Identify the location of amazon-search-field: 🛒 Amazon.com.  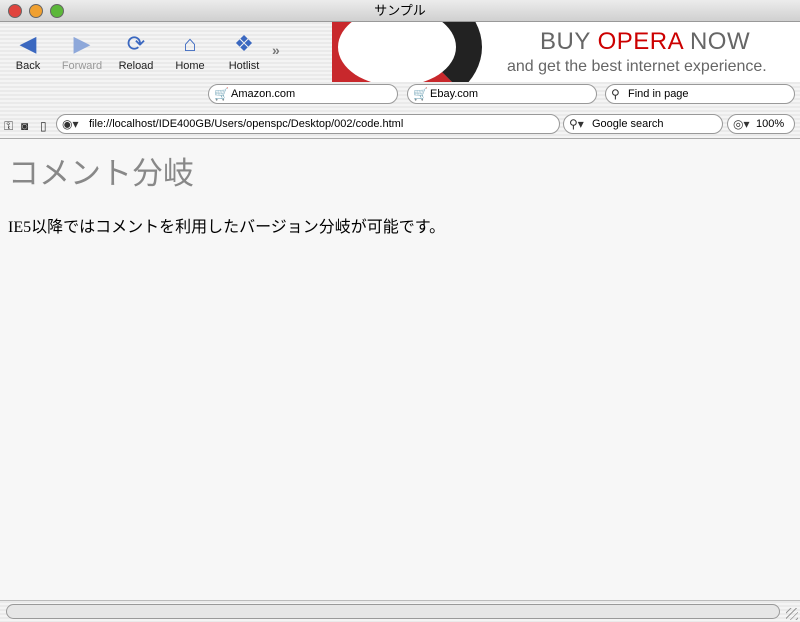
(303, 94).